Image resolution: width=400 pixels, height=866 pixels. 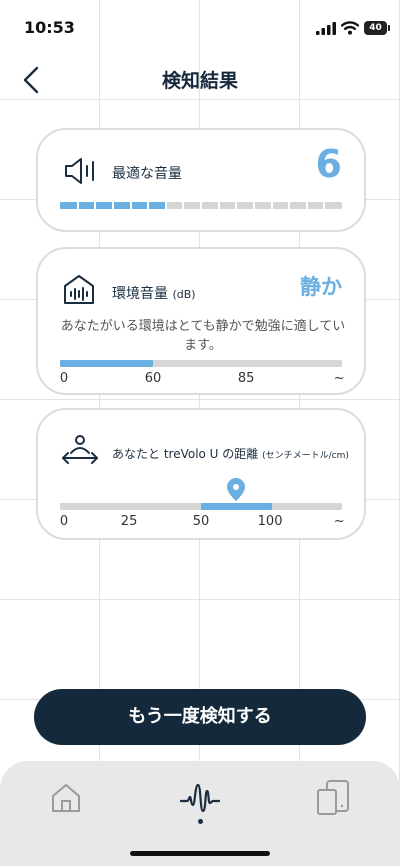 I want to click on ambient-scale-label: ~, so click(x=339, y=378).